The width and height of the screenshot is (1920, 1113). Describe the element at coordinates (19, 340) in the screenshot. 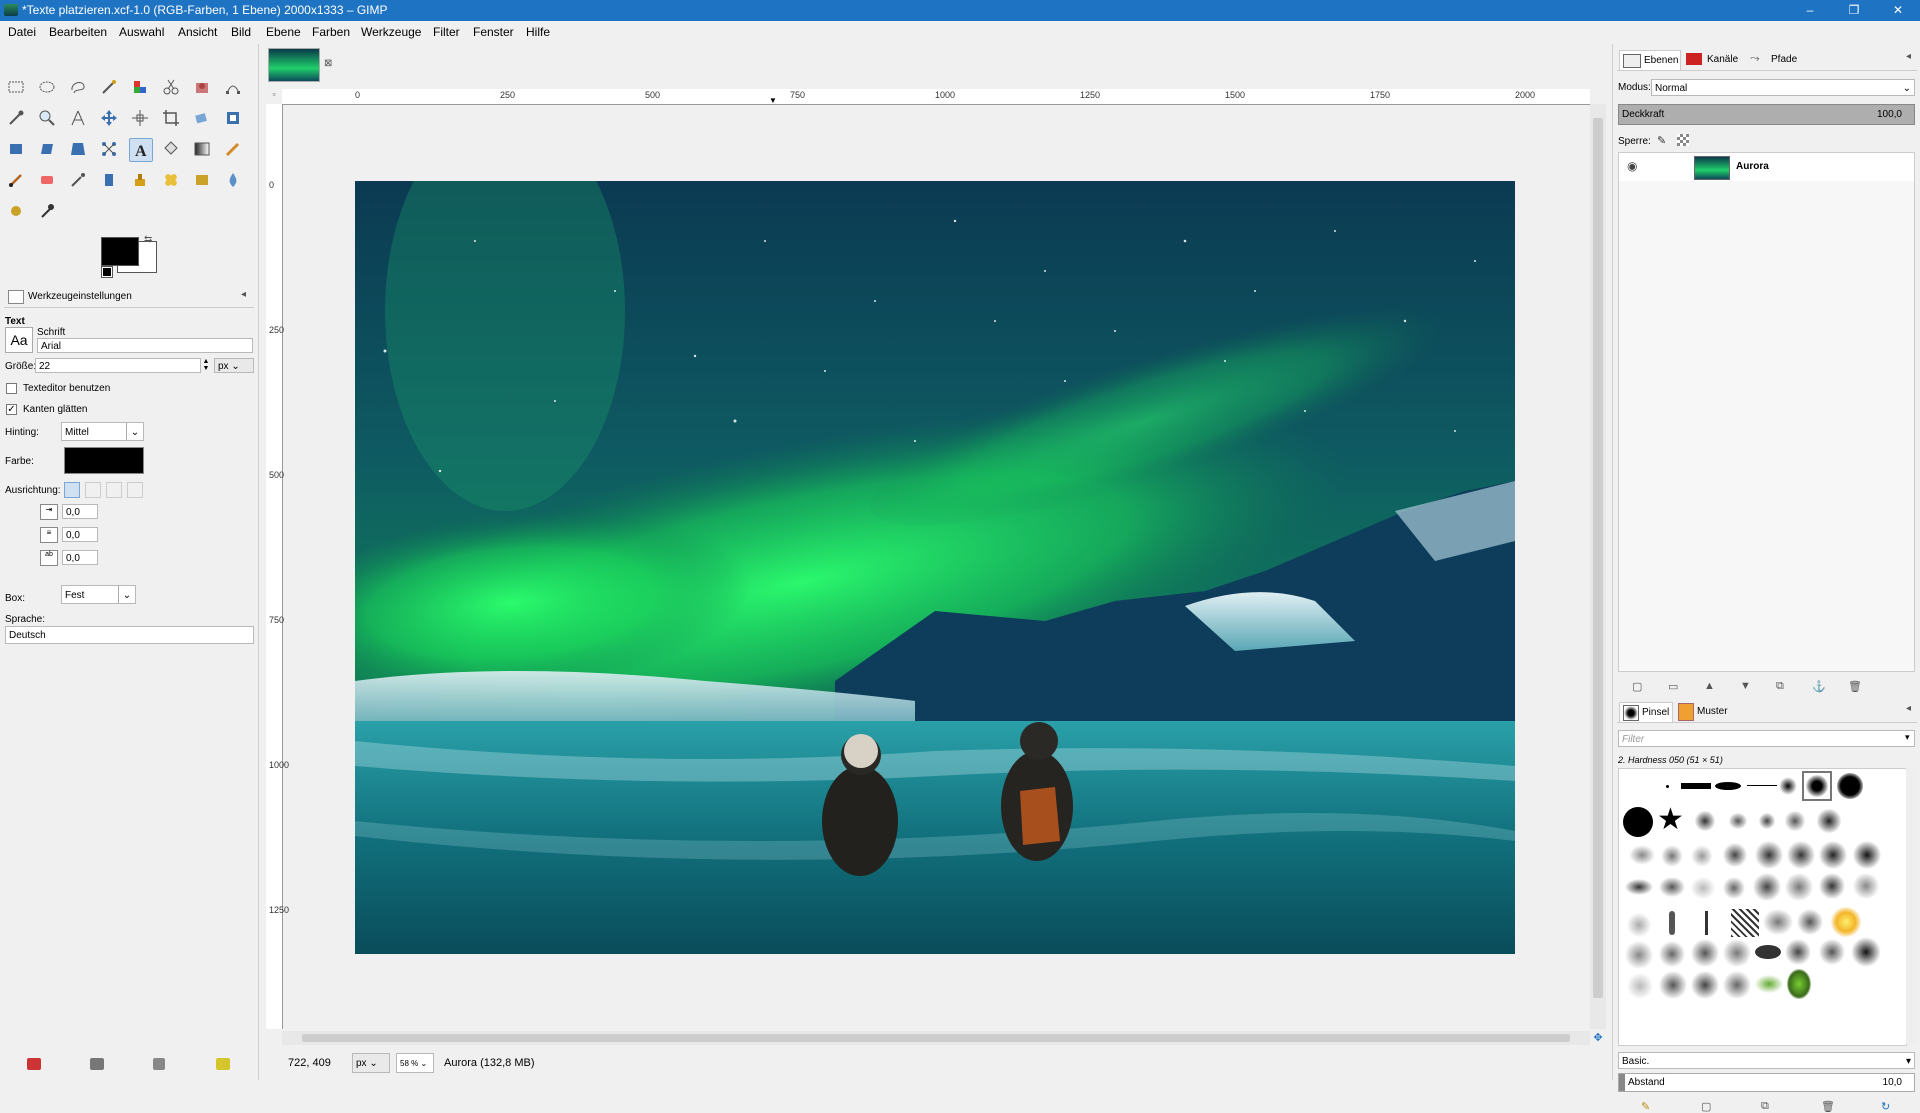

I see `font-preview-button: Aa` at that location.